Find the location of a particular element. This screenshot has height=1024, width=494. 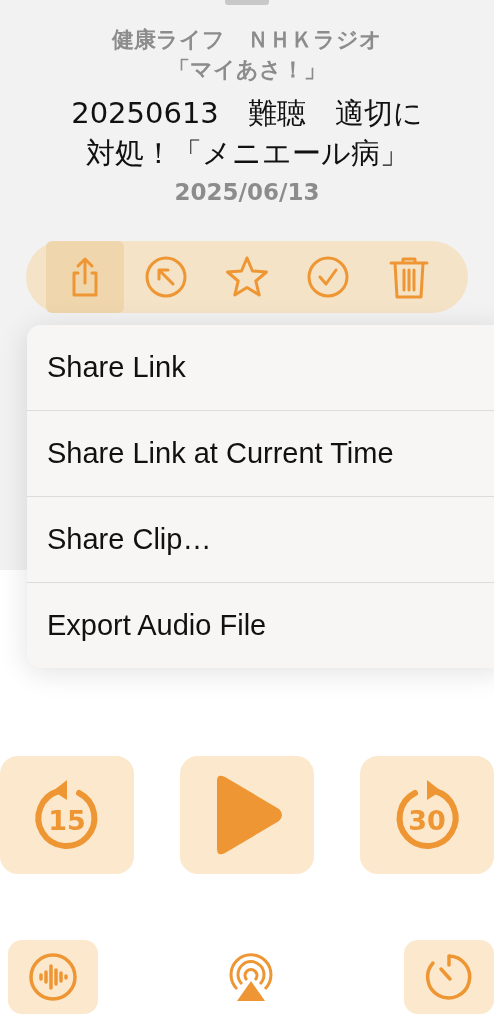

episode-title: 20250613 難聴 適切に対処！「メニエール病」 is located at coordinates (247, 133).